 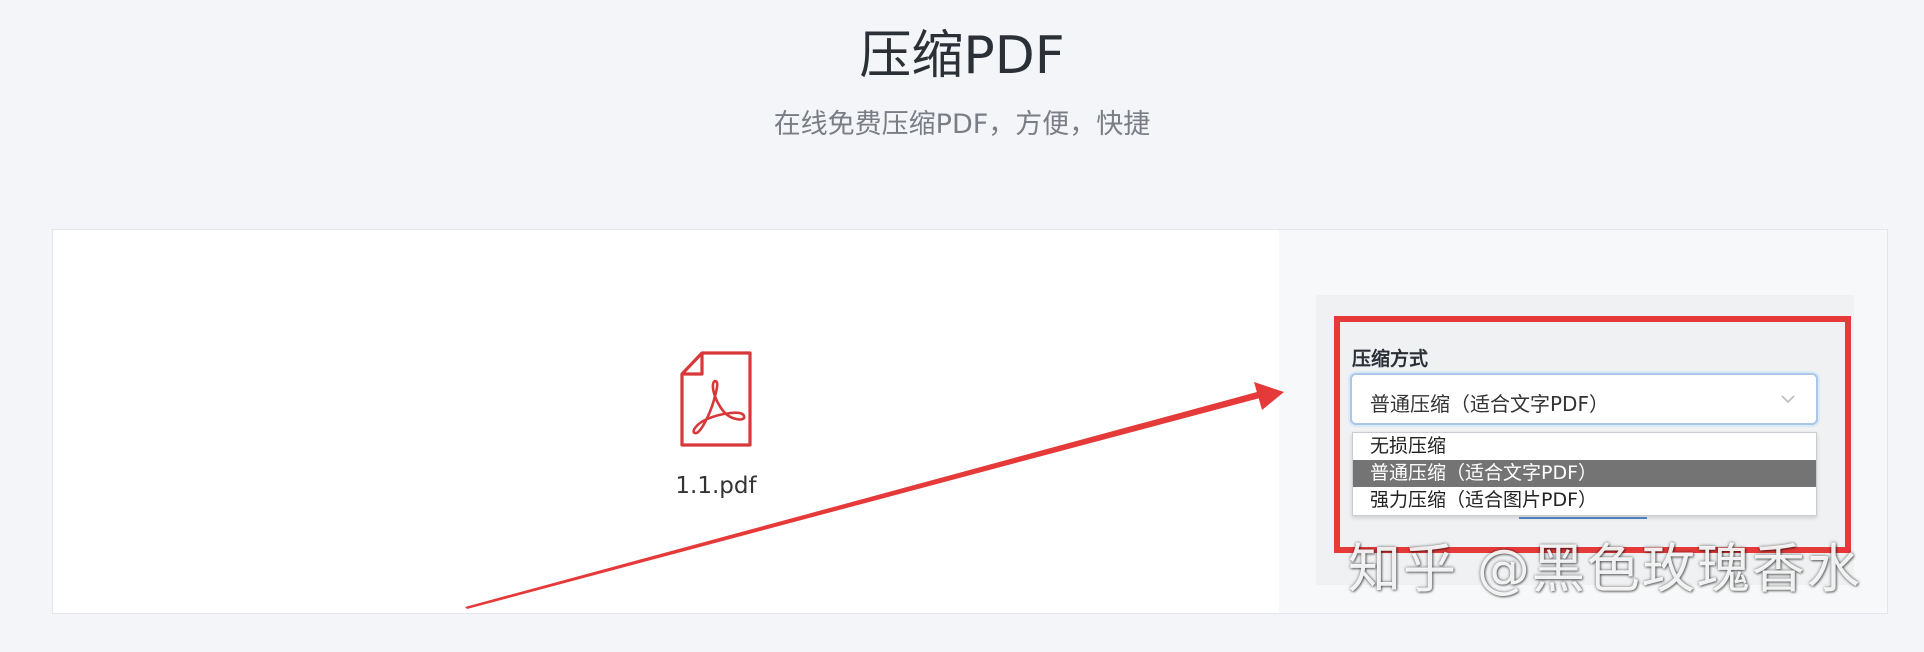 I want to click on file-name: 1.1.pdf, so click(x=716, y=486).